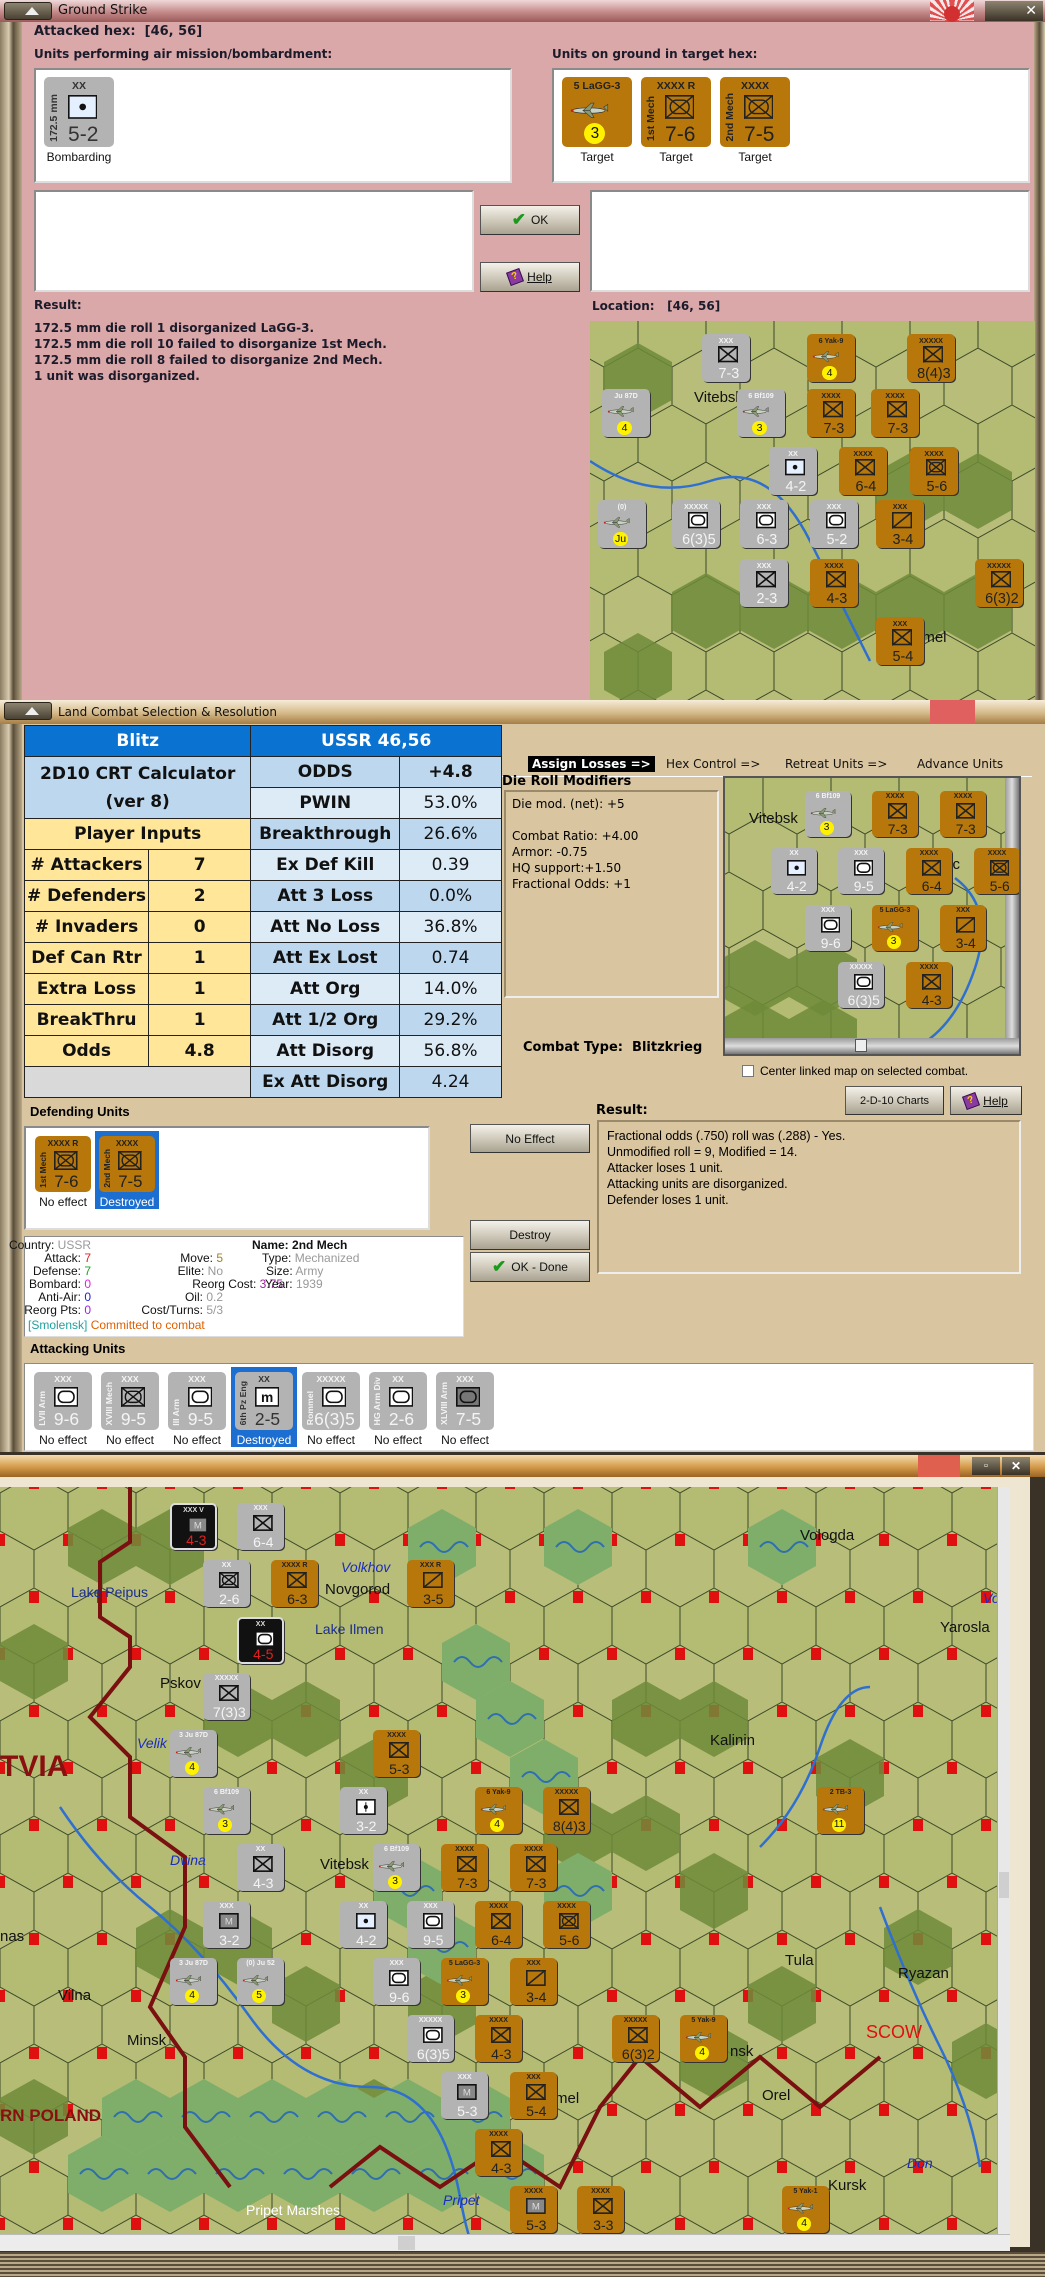 The image size is (1045, 2277). Describe the element at coordinates (530, 1267) in the screenshot. I see `ok-done-button: ✔ OK - Done` at that location.